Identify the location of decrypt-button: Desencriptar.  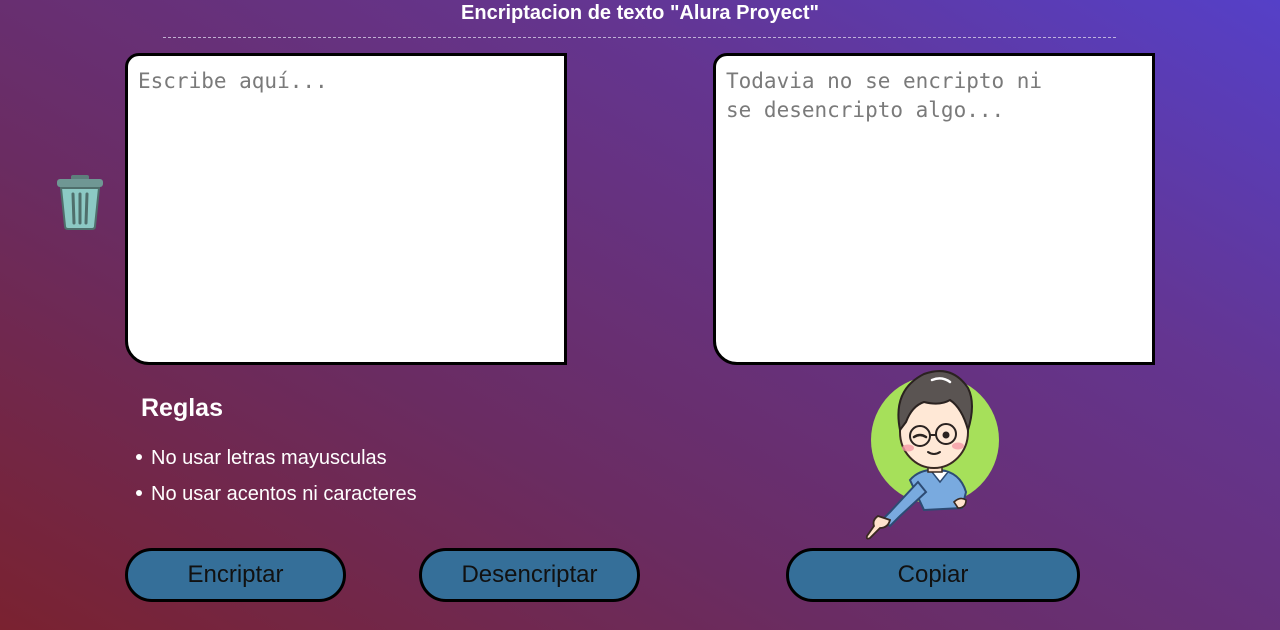
(529, 575).